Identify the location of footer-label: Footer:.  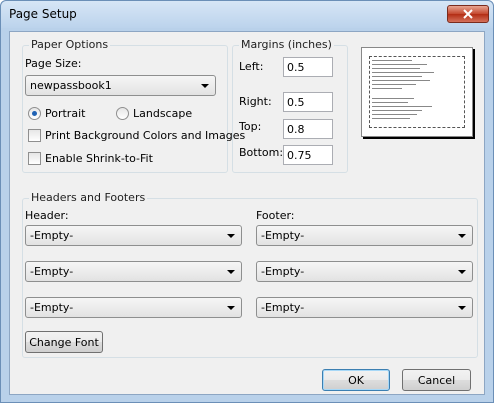
(275, 215).